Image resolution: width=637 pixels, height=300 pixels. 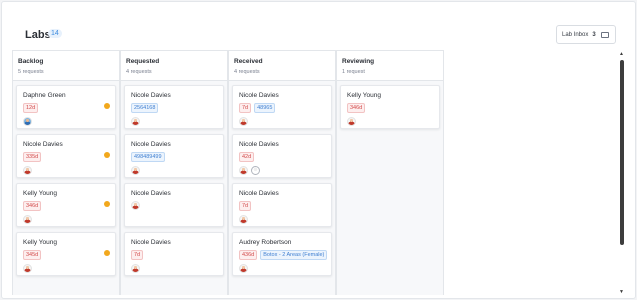 I want to click on request-card: Nicole Davies 2564168, so click(x=174, y=107).